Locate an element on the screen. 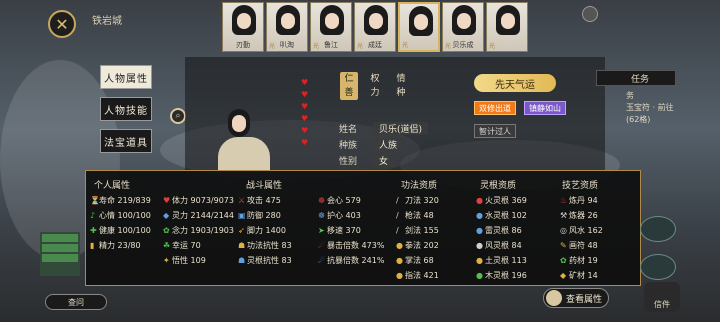  stat-label: 脚力 is located at coordinates (256, 230).